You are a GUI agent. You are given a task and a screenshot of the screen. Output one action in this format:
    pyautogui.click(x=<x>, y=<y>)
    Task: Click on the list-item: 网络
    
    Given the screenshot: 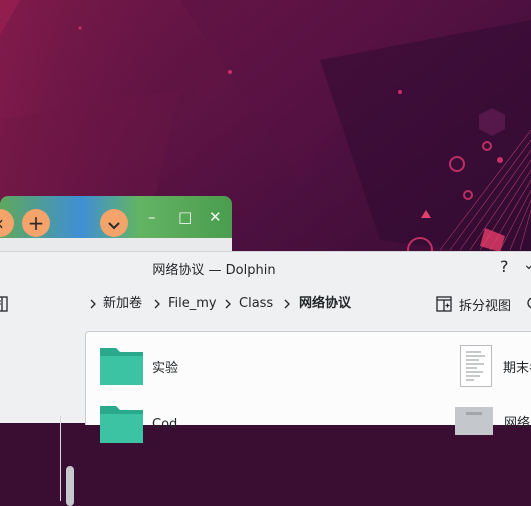 What is the action you would take?
    pyautogui.click(x=492, y=421)
    